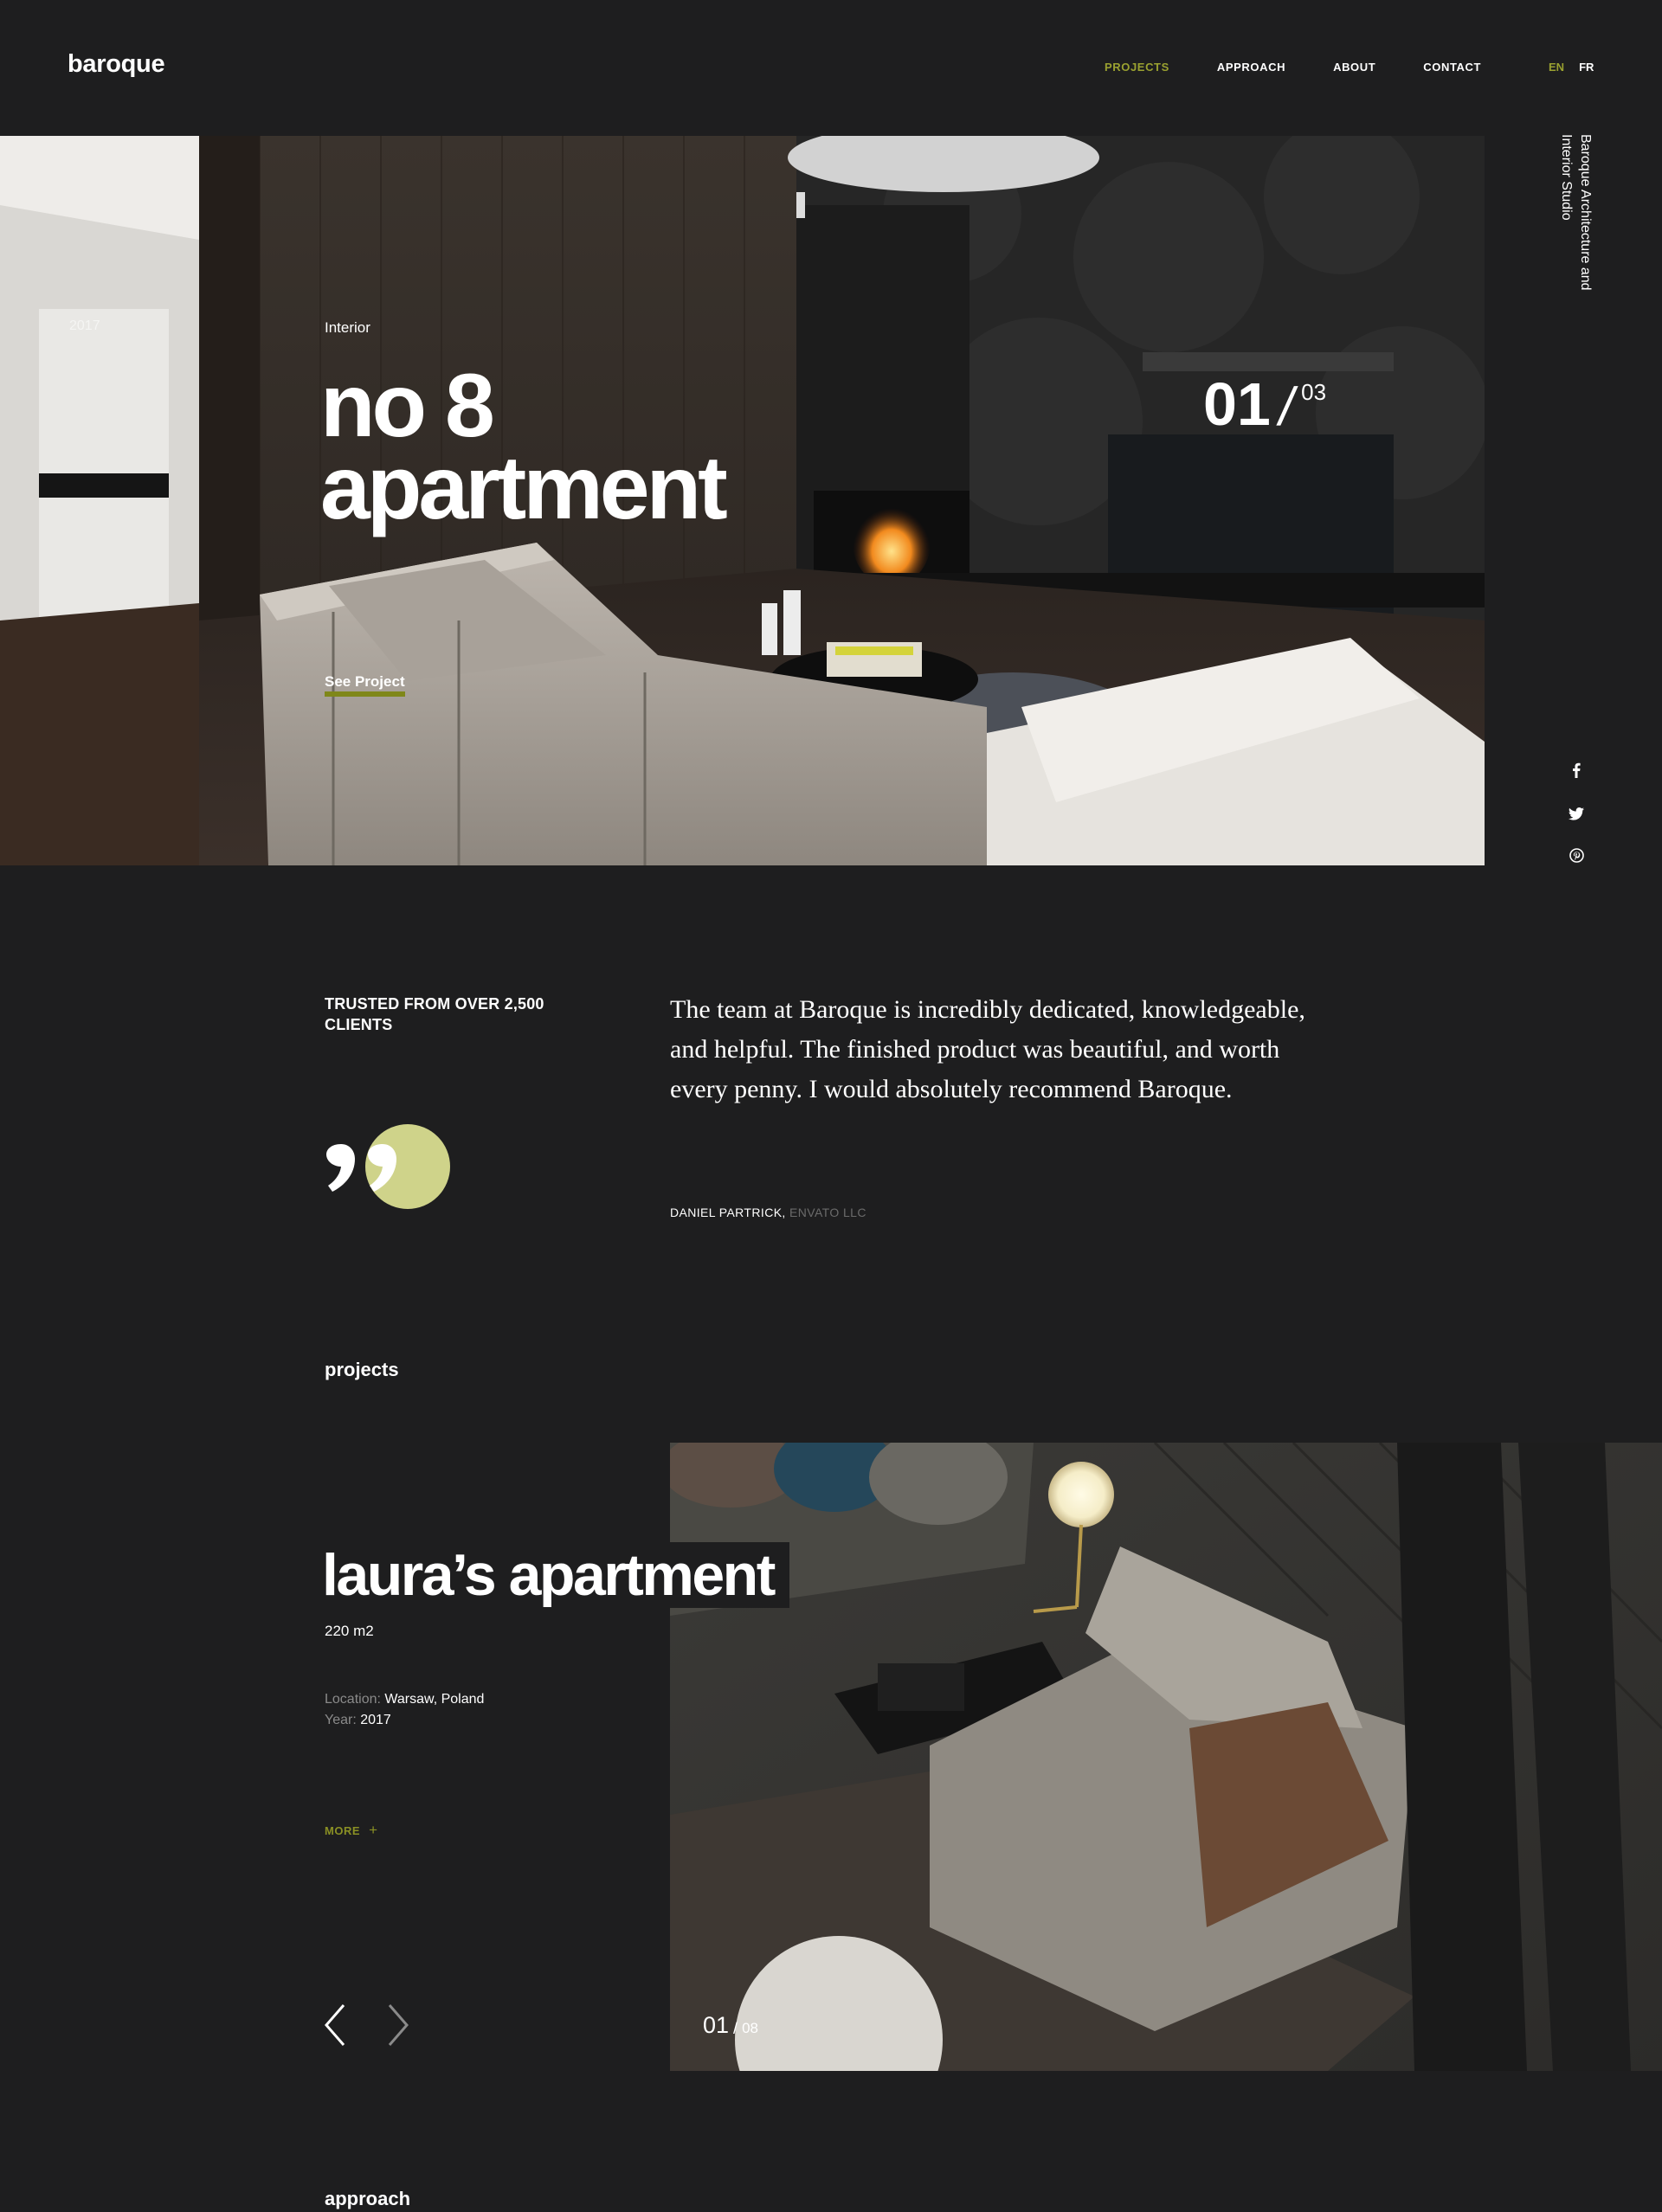 The height and width of the screenshot is (2212, 1662). I want to click on project-area: 220 m2, so click(349, 1631).